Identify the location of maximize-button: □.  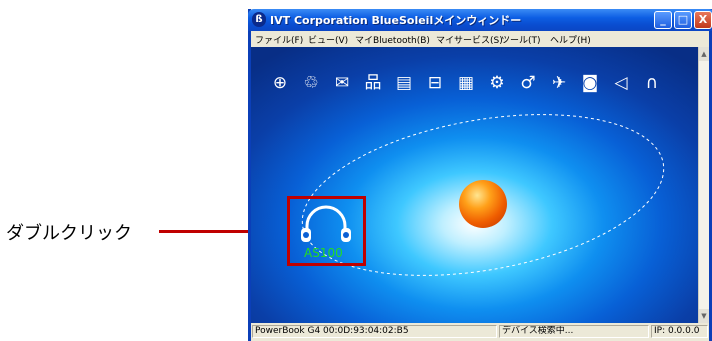
(683, 20).